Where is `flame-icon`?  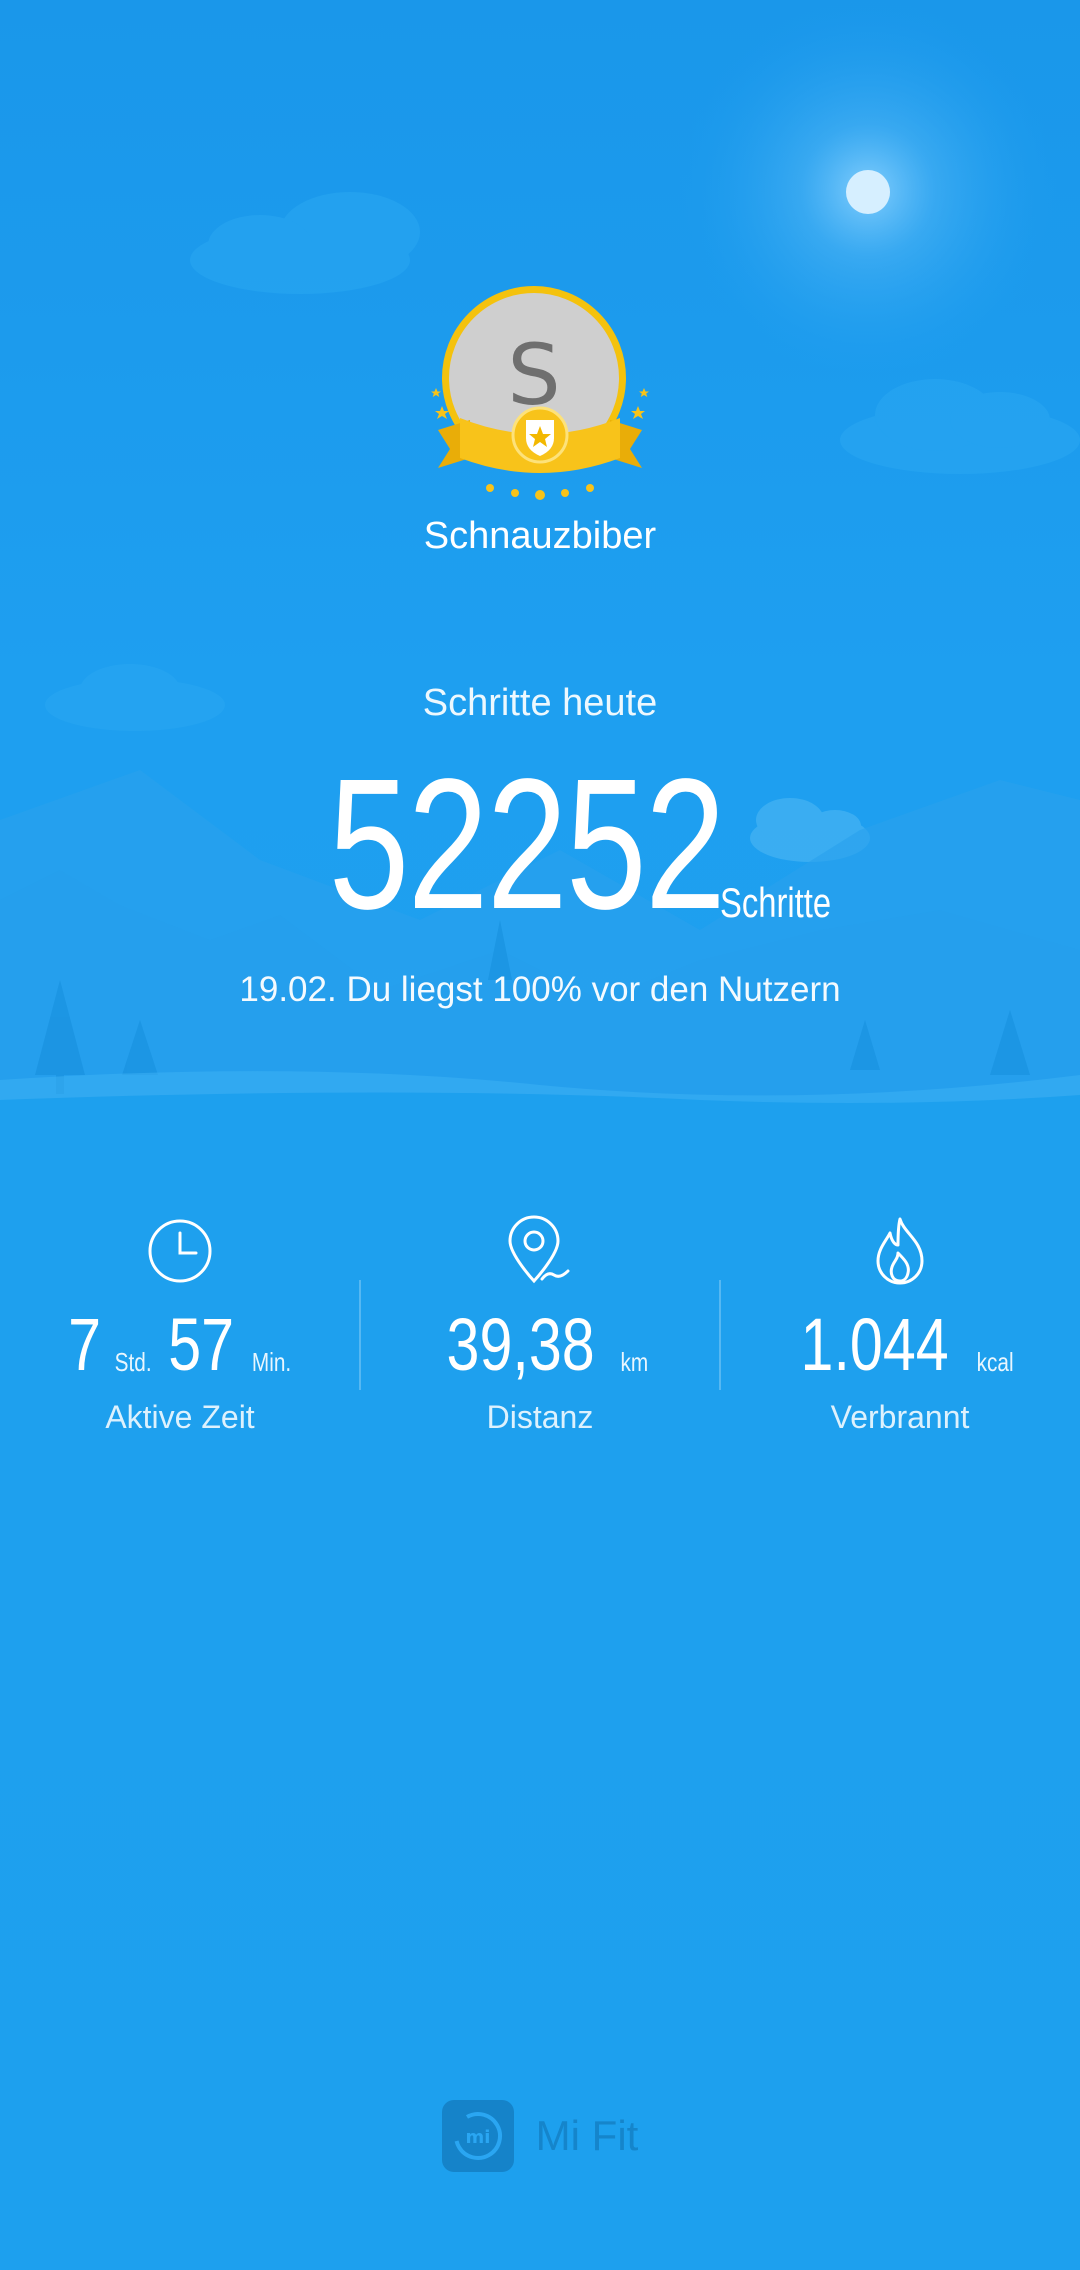 flame-icon is located at coordinates (900, 1251).